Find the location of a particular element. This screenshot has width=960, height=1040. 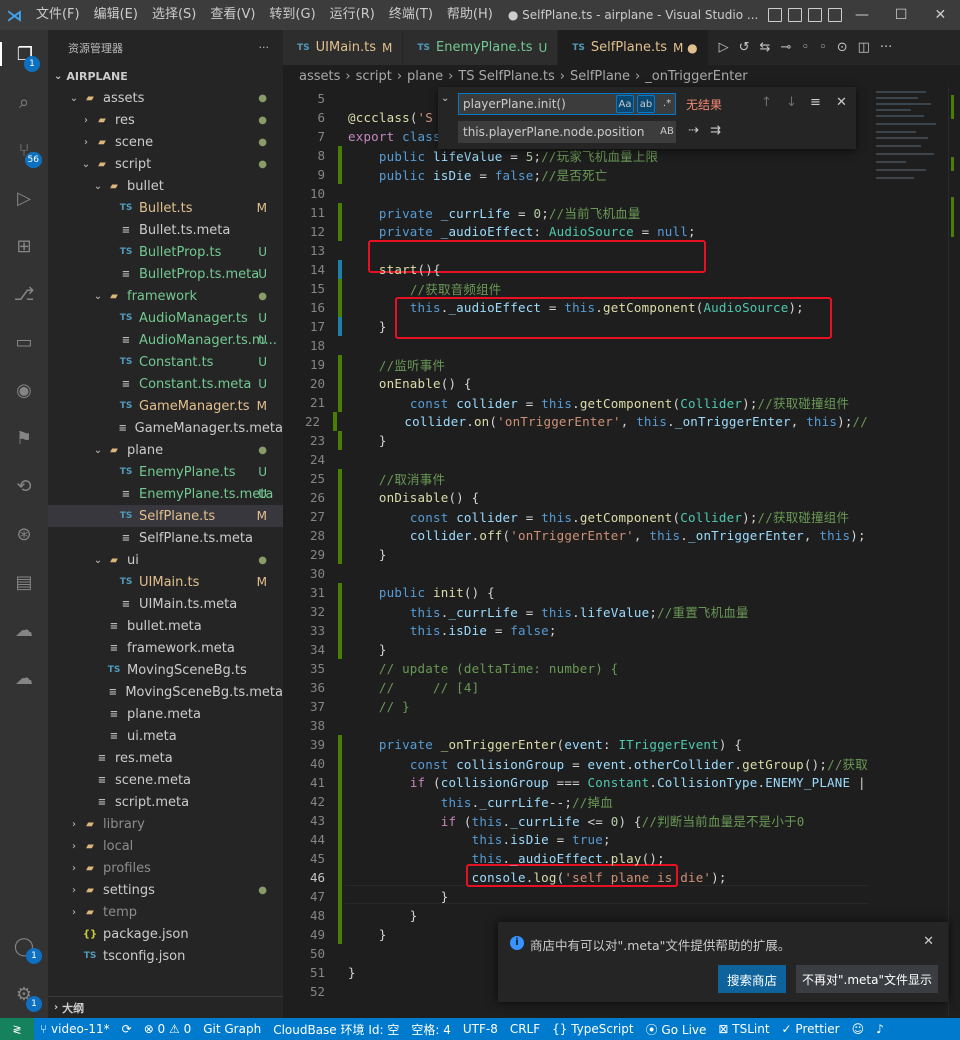

sync-icon: ⟳ is located at coordinates (127, 1029).